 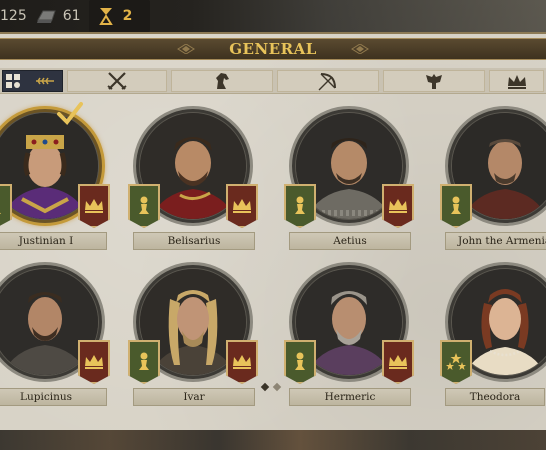 I want to click on eagle-icon, so click(x=434, y=81).